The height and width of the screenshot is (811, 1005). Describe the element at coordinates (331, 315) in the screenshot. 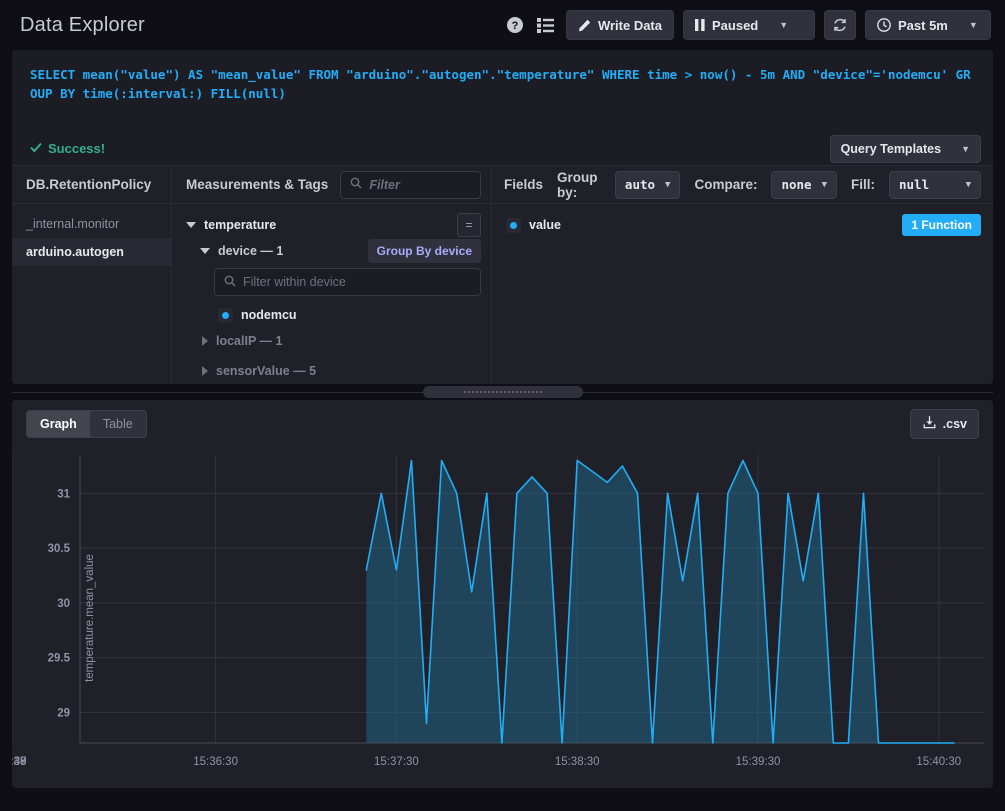

I see `tag-value-nodemcu: nodemcu` at that location.